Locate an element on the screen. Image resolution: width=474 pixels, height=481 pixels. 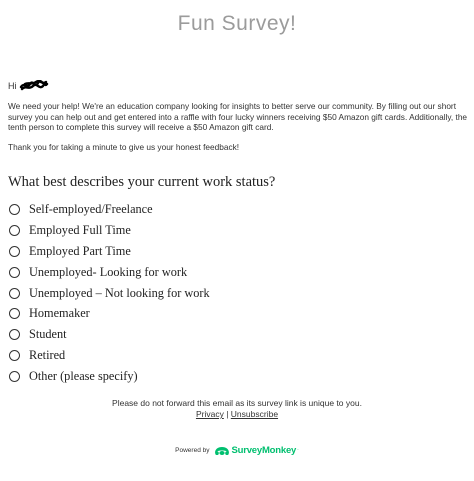
option-employed-part-time: Employed Part Time is located at coordinates (109, 251).